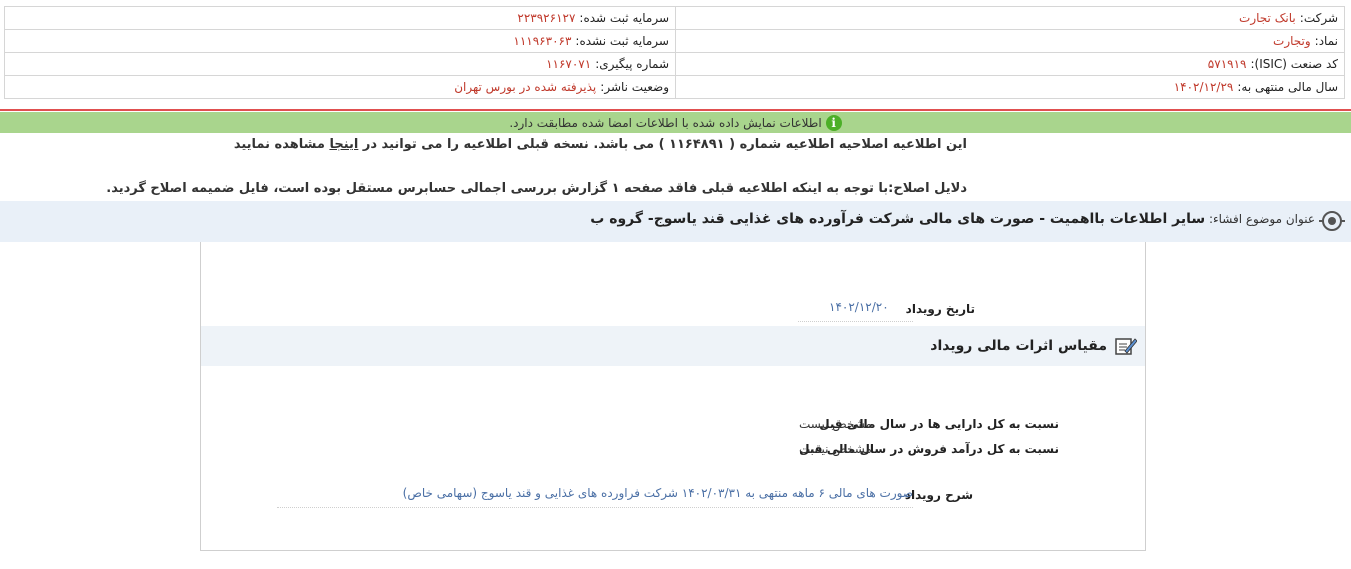 This screenshot has width=1351, height=569. Describe the element at coordinates (675, 110) in the screenshot. I see `red-divider` at that location.